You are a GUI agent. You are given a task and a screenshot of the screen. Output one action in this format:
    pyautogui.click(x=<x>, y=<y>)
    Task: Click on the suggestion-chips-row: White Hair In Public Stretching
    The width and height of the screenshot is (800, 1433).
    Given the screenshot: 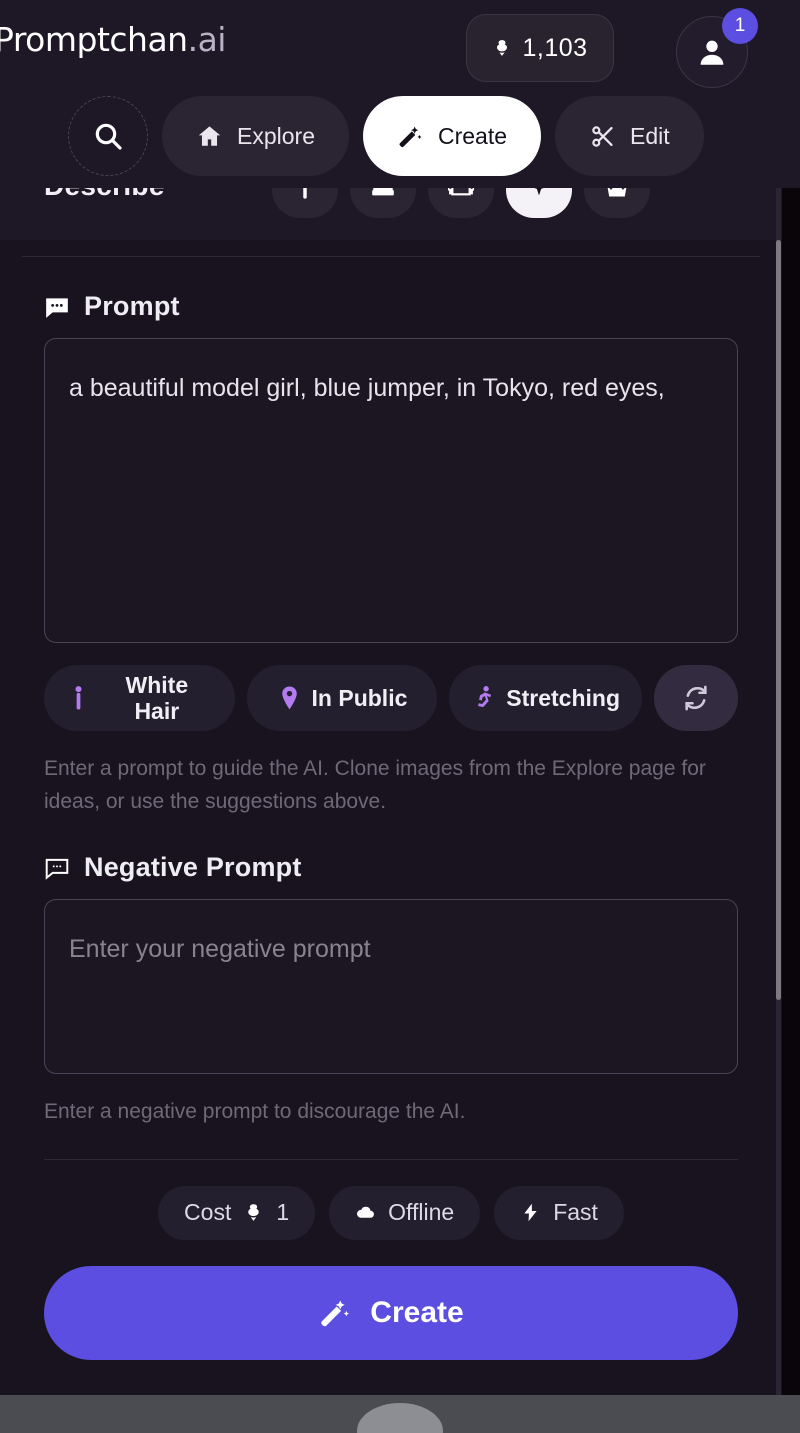 What is the action you would take?
    pyautogui.click(x=391, y=698)
    